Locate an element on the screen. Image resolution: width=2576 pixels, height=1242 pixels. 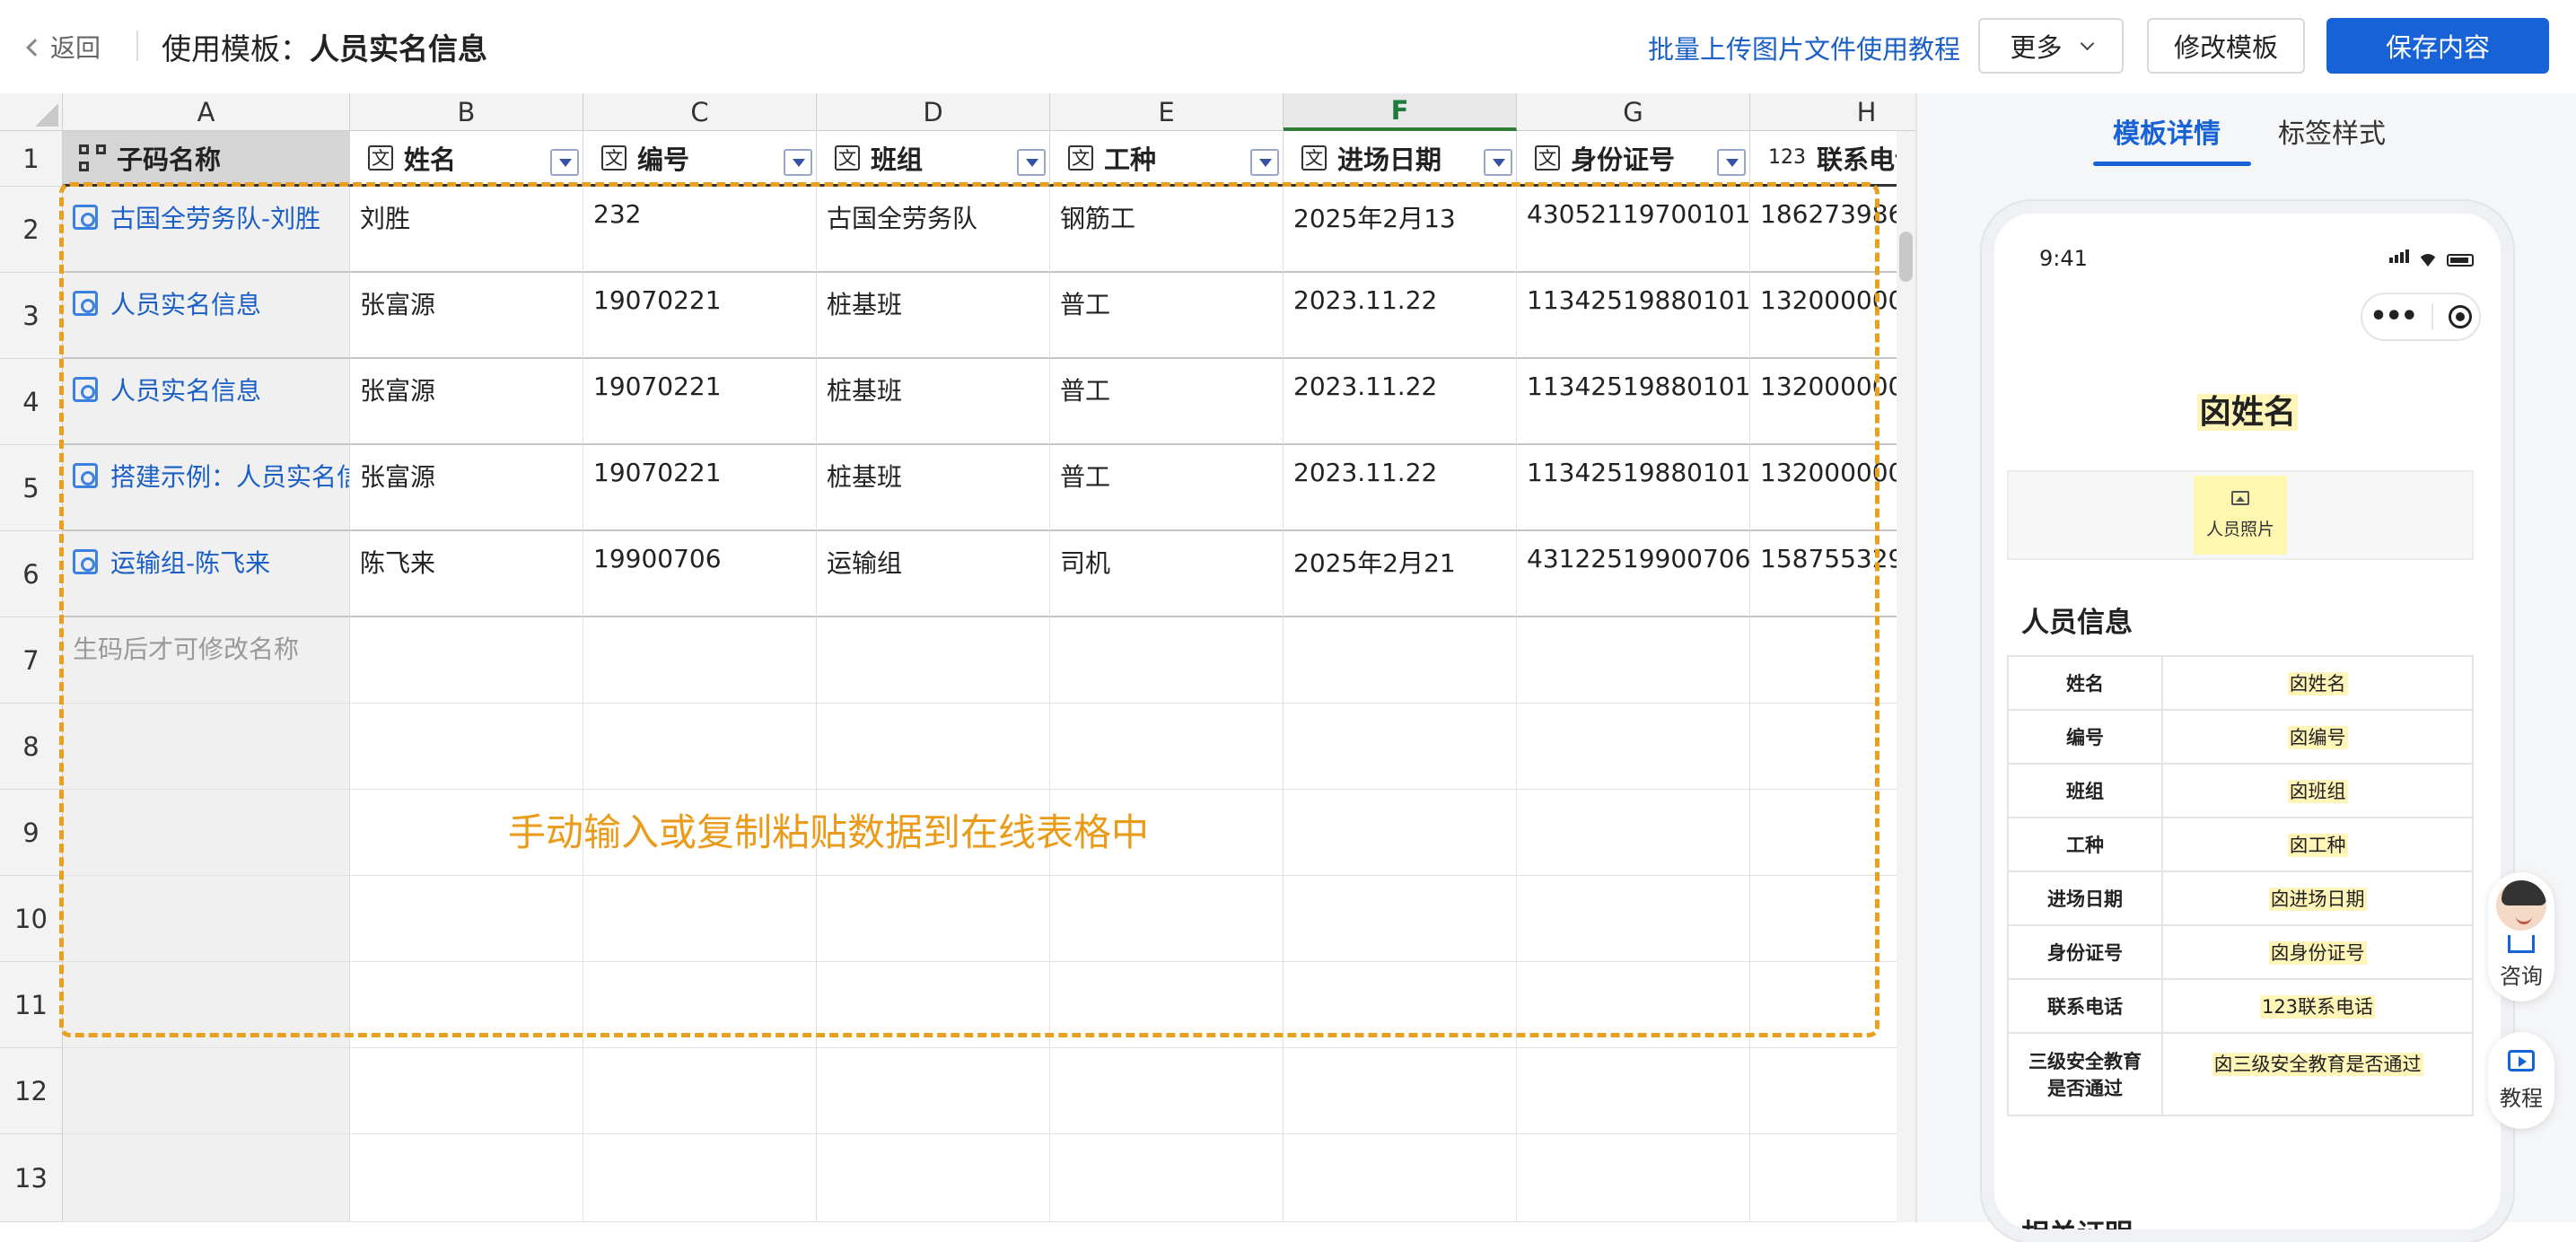
table-cell: 431225199007060 is located at coordinates (1633, 574).